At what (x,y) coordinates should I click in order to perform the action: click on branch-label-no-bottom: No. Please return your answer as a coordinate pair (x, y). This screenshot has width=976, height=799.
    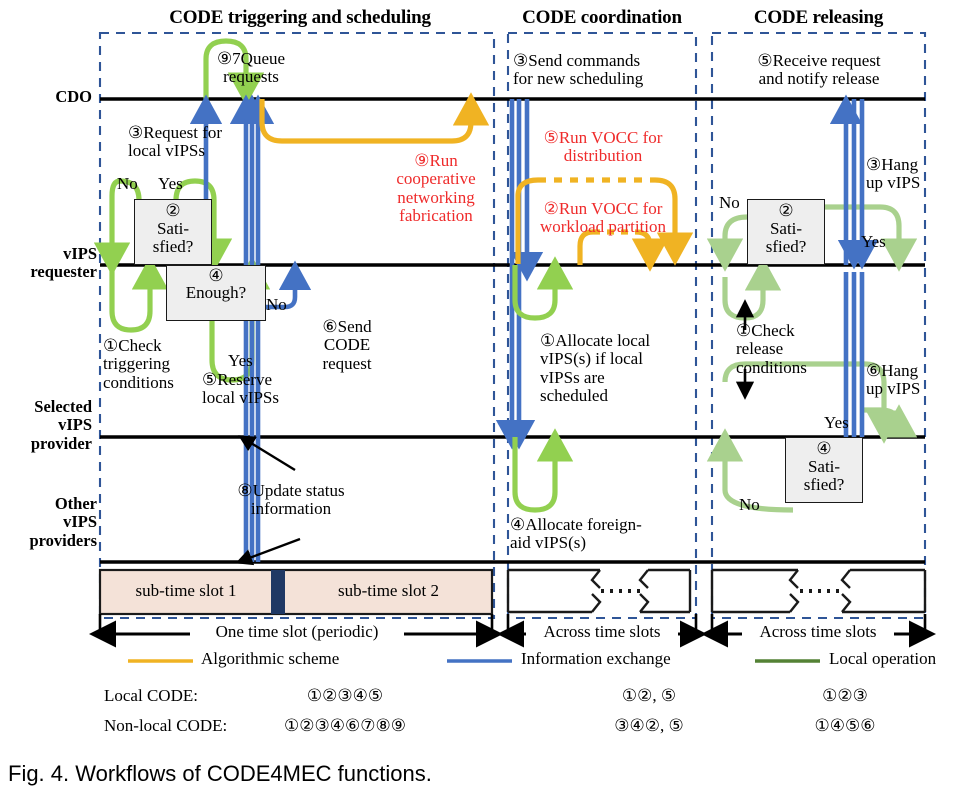
    Looking at the image, I should click on (749, 504).